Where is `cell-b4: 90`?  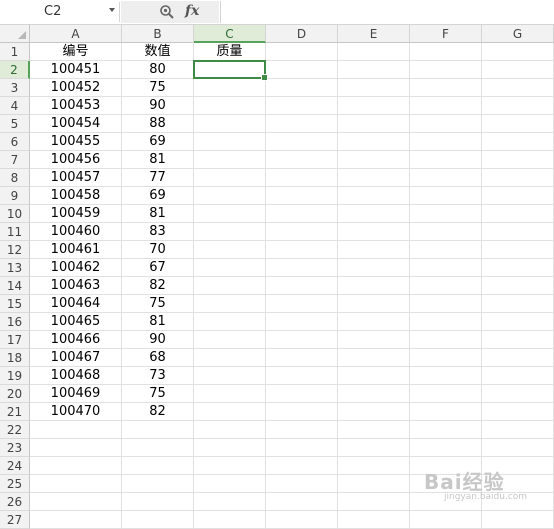
cell-b4: 90 is located at coordinates (158, 106).